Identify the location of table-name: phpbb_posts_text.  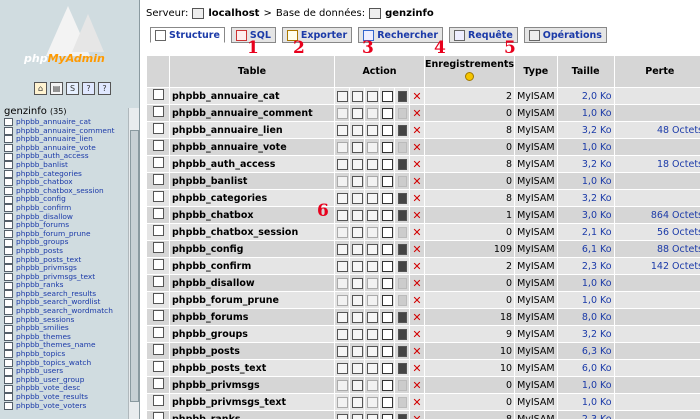
(252, 368).